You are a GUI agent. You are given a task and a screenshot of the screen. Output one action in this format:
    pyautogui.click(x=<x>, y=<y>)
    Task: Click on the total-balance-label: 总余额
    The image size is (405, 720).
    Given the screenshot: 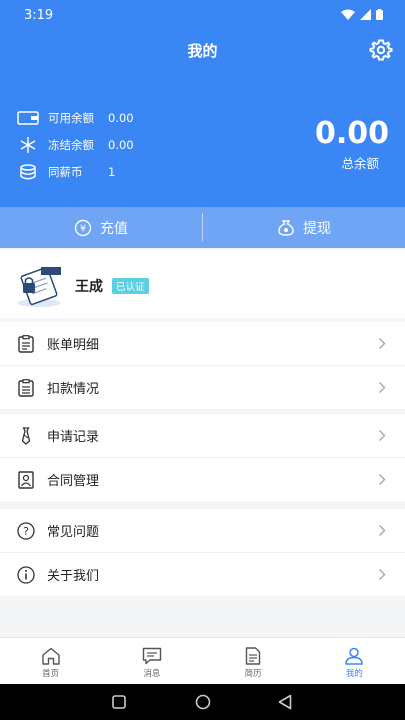 What is the action you would take?
    pyautogui.click(x=360, y=163)
    